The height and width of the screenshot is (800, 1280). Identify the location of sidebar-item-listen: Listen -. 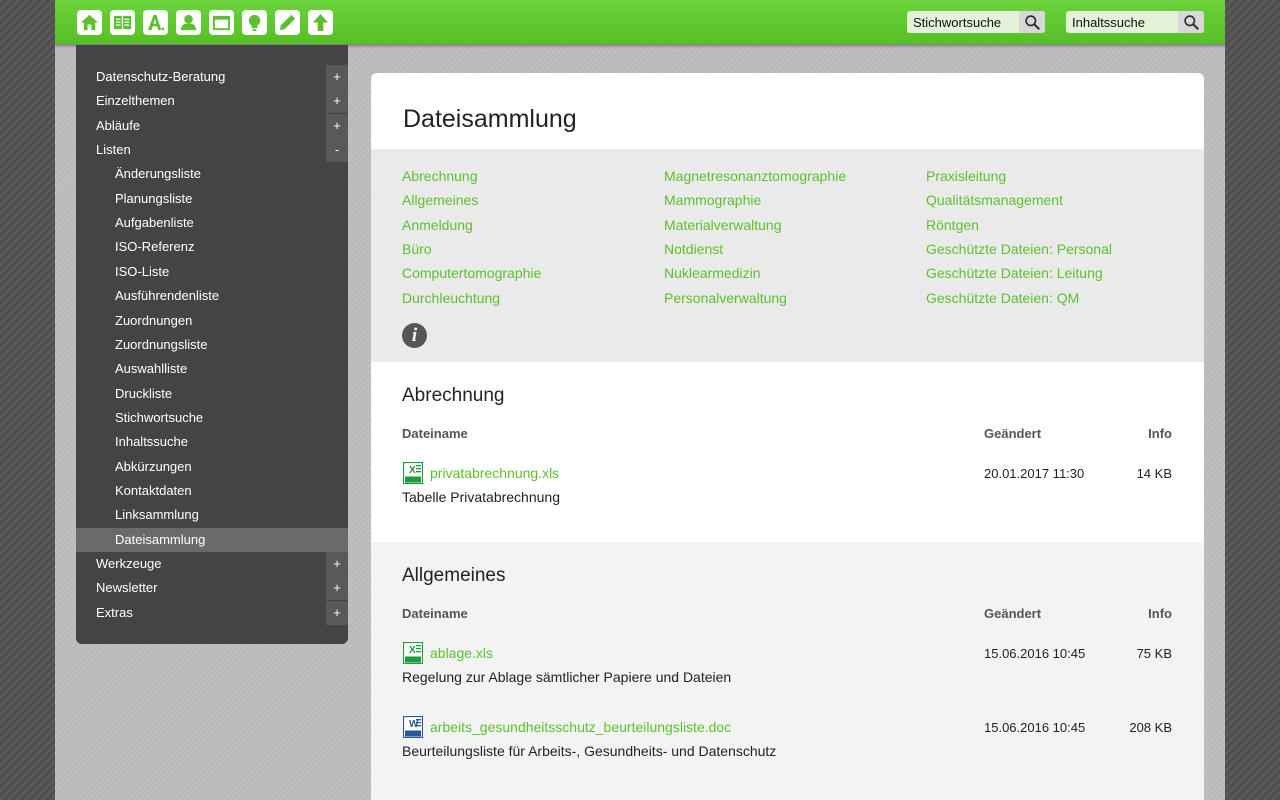
(212, 150).